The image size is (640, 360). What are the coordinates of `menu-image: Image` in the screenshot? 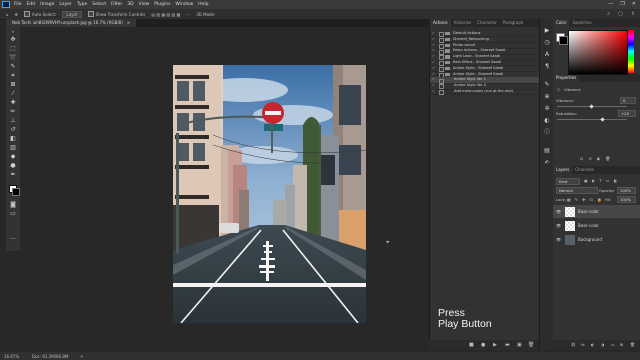 It's located at (47, 4).